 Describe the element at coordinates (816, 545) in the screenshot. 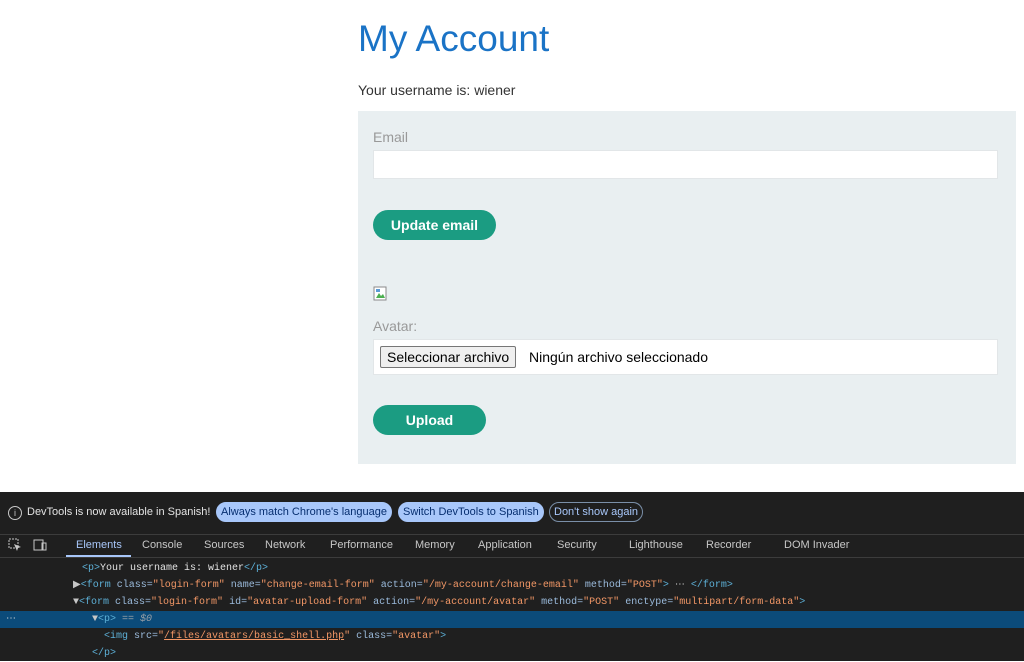

I see `tab-dom-invader: DOM Invader` at that location.